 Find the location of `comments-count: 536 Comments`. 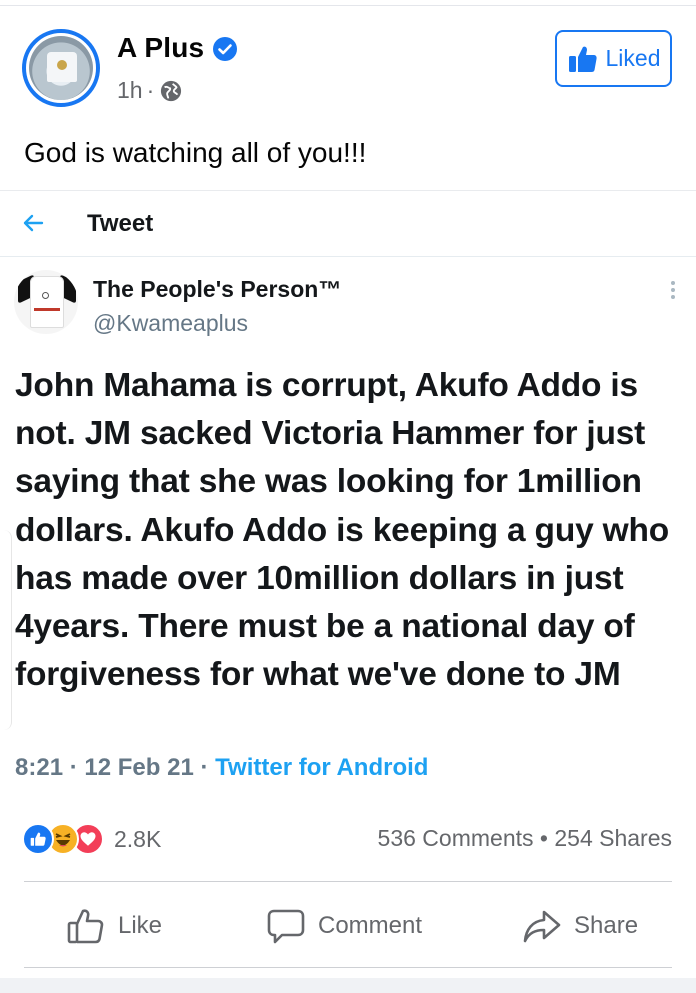

comments-count: 536 Comments is located at coordinates (456, 838).